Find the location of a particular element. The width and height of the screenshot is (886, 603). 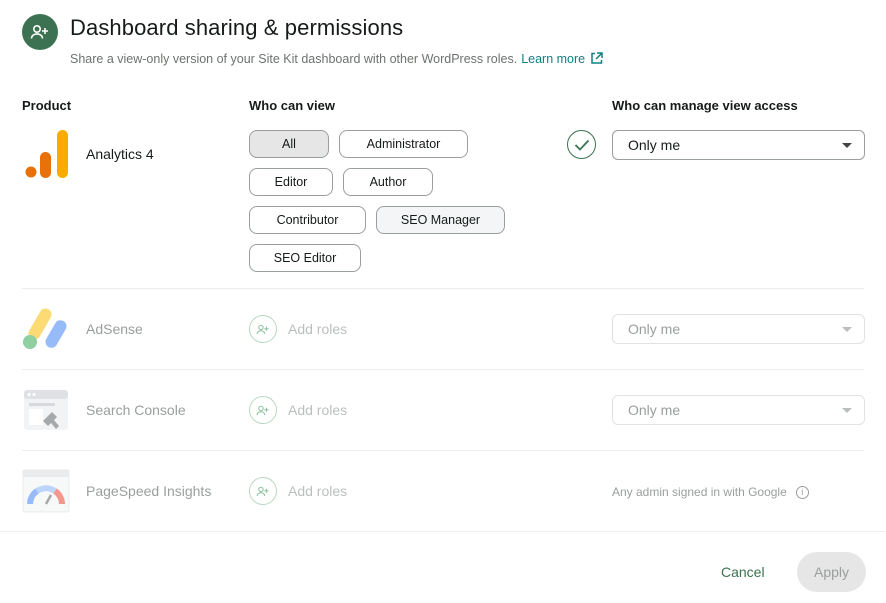

add-roles-button-pagespeed: Add roles is located at coordinates (298, 491).